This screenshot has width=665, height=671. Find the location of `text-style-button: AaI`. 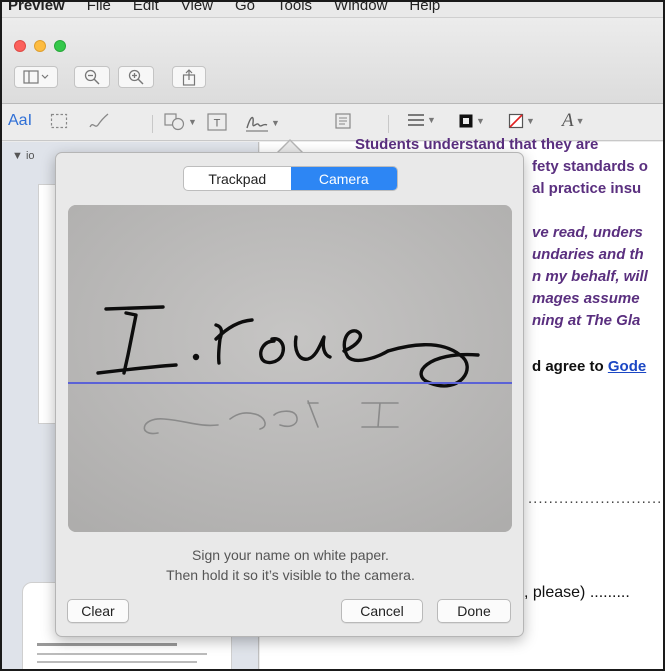

text-style-button: AaI is located at coordinates (20, 121).